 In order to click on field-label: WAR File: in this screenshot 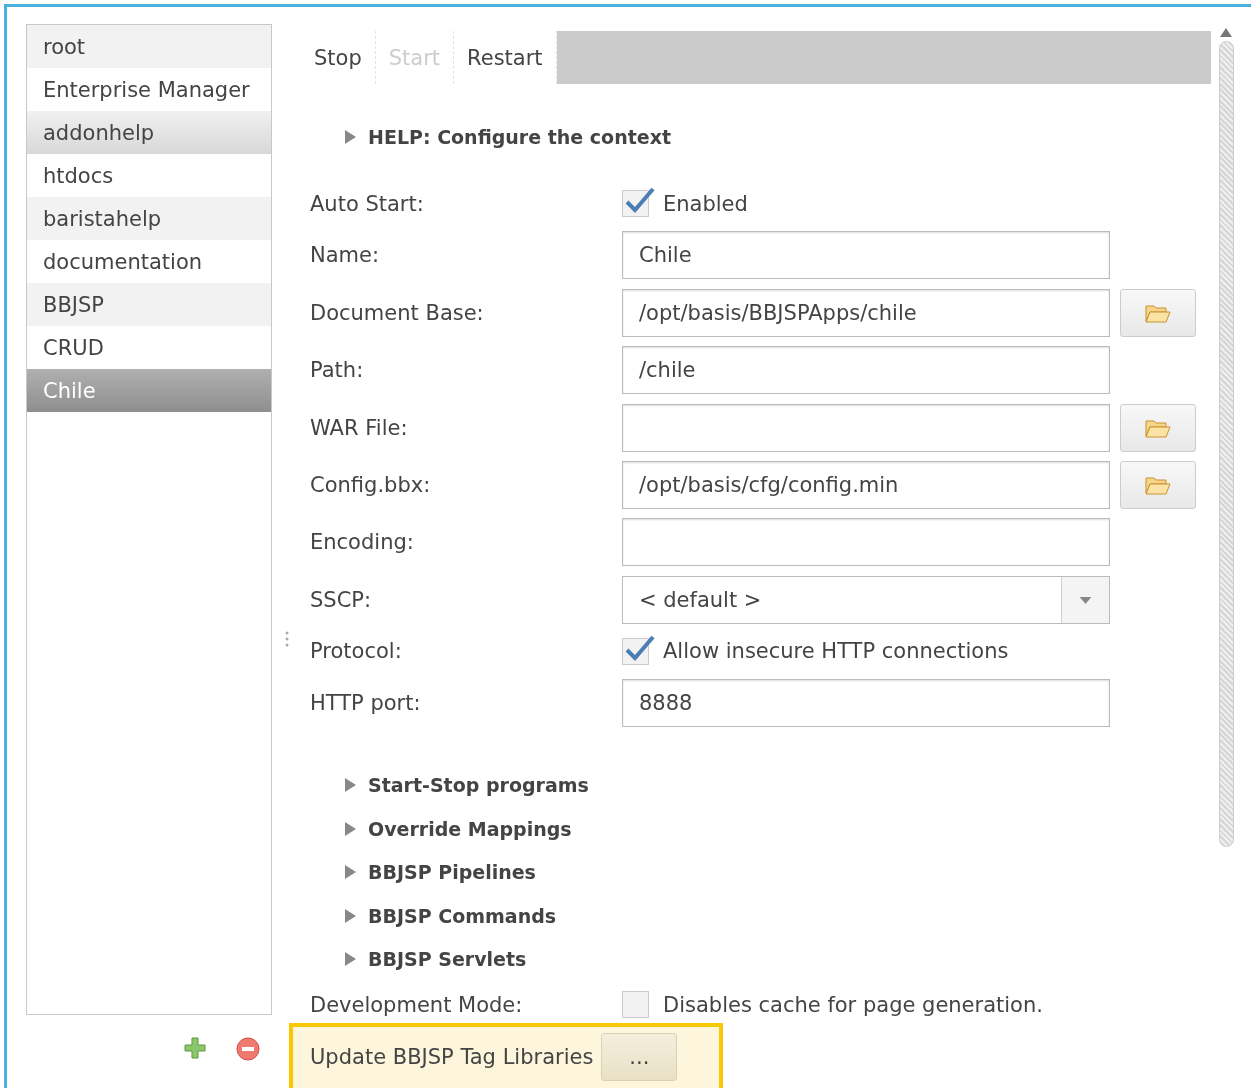, I will do `click(359, 427)`.